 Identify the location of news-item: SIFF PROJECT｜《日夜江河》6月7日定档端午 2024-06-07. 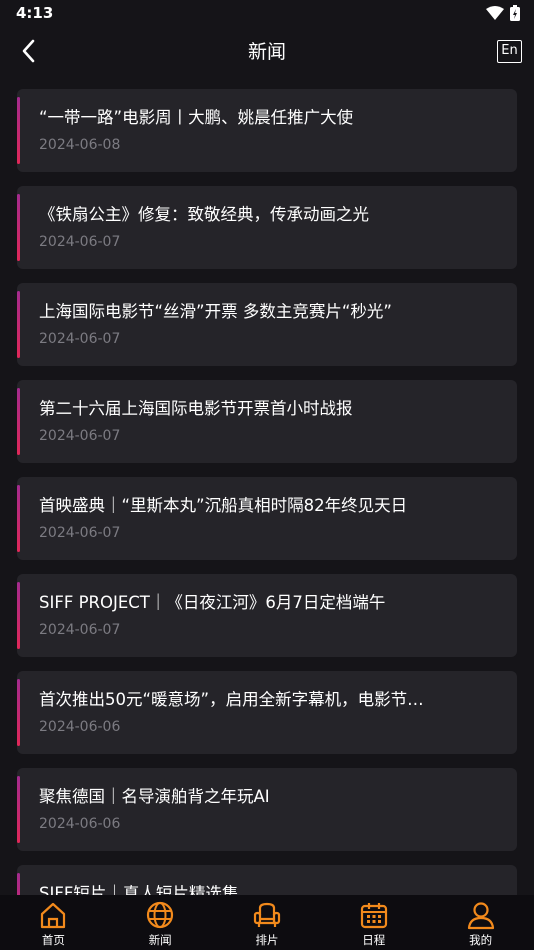
(267, 615).